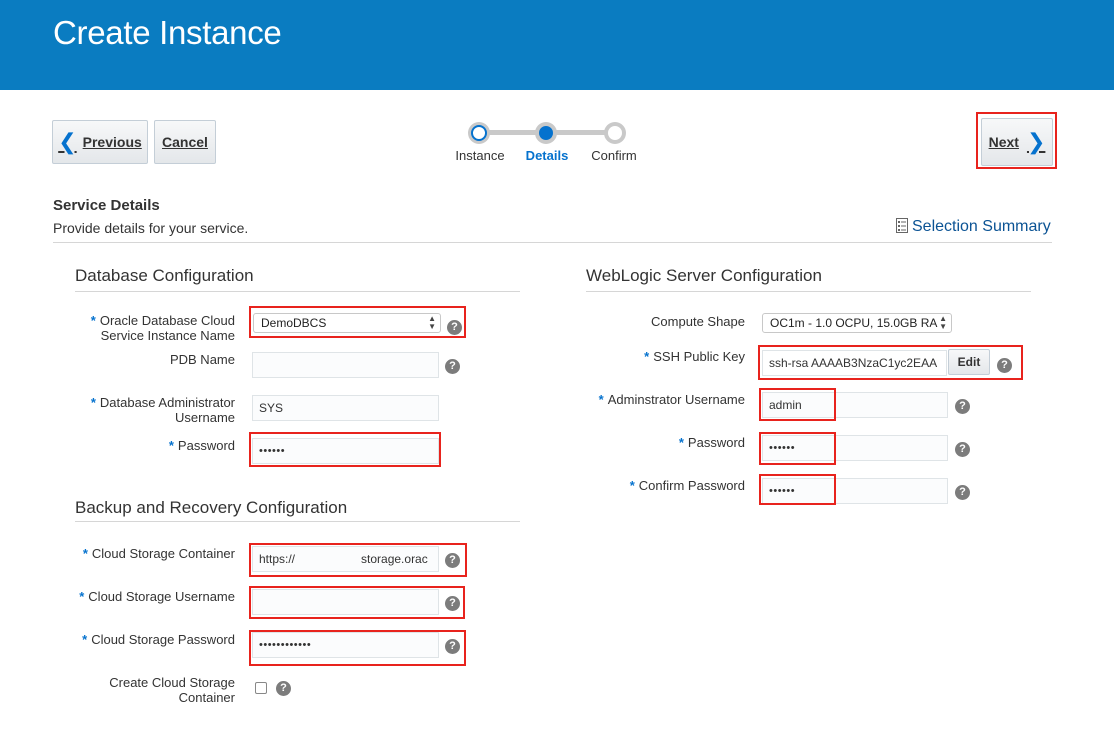 Image resolution: width=1114 pixels, height=753 pixels. Describe the element at coordinates (671, 399) in the screenshot. I see `wls-admin-username-label: * Adminstrator Username` at that location.